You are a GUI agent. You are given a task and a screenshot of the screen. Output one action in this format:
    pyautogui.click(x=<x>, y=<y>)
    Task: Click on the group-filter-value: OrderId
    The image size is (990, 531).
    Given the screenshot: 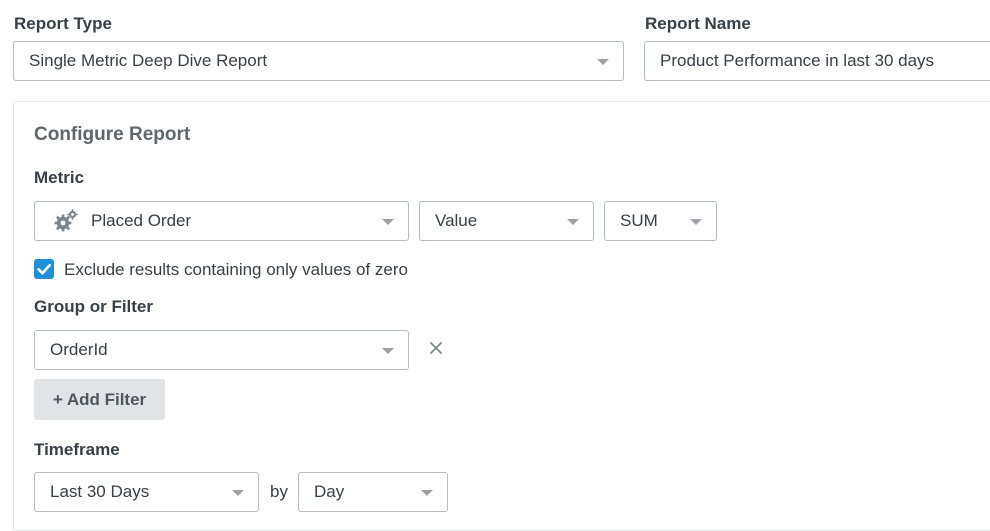 What is the action you would take?
    pyautogui.click(x=79, y=349)
    